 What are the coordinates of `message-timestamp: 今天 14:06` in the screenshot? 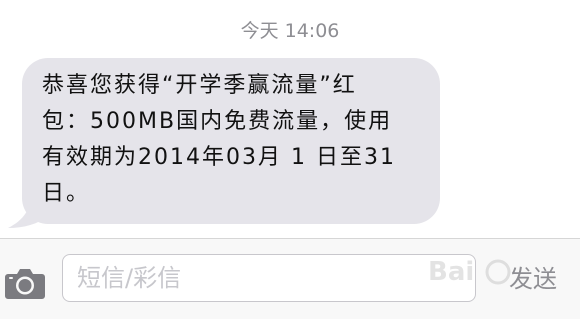 It's located at (290, 31).